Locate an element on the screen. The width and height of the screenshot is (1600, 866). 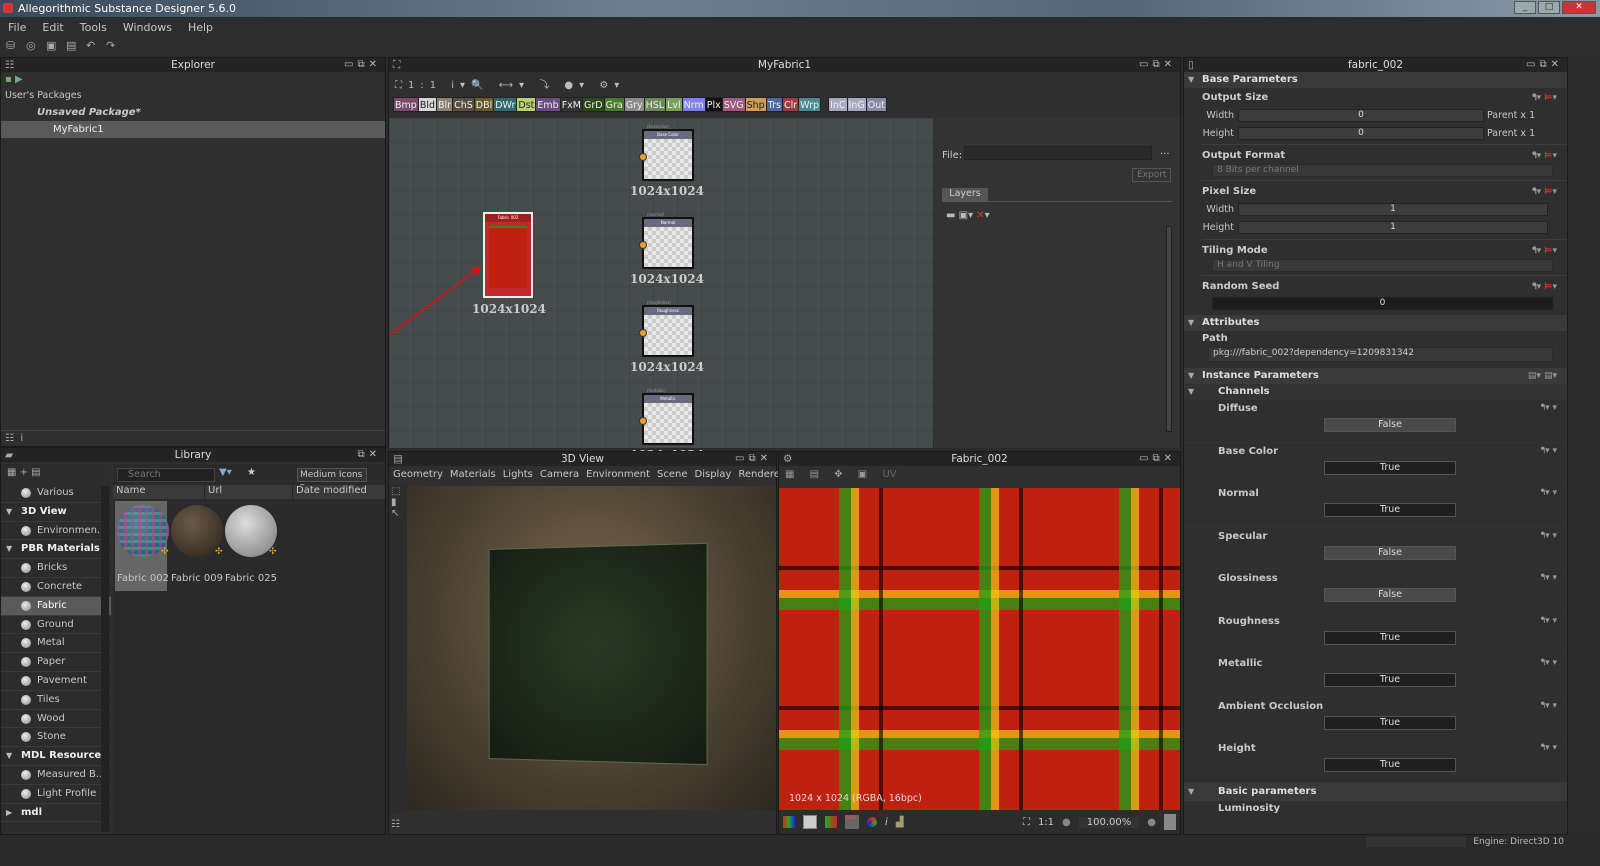
category-dwr: DWr is located at coordinates (505, 104).